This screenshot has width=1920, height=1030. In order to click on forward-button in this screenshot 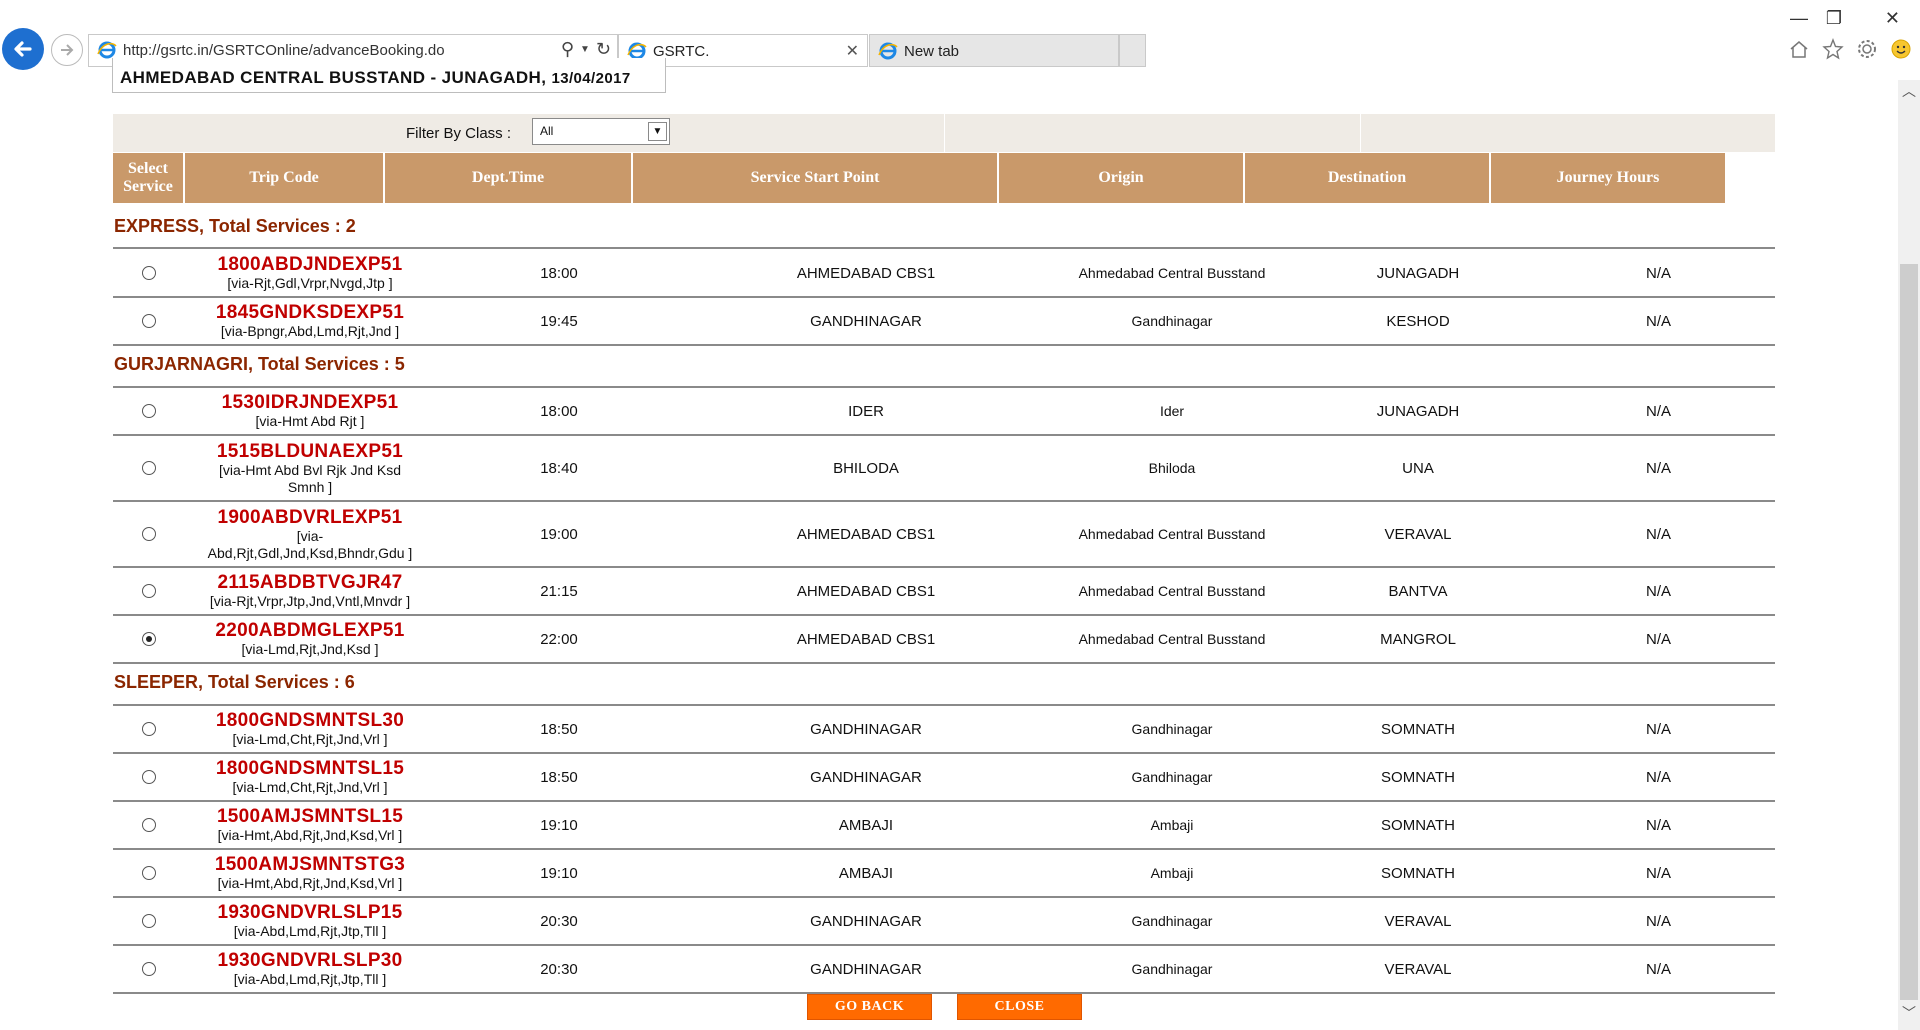, I will do `click(67, 50)`.